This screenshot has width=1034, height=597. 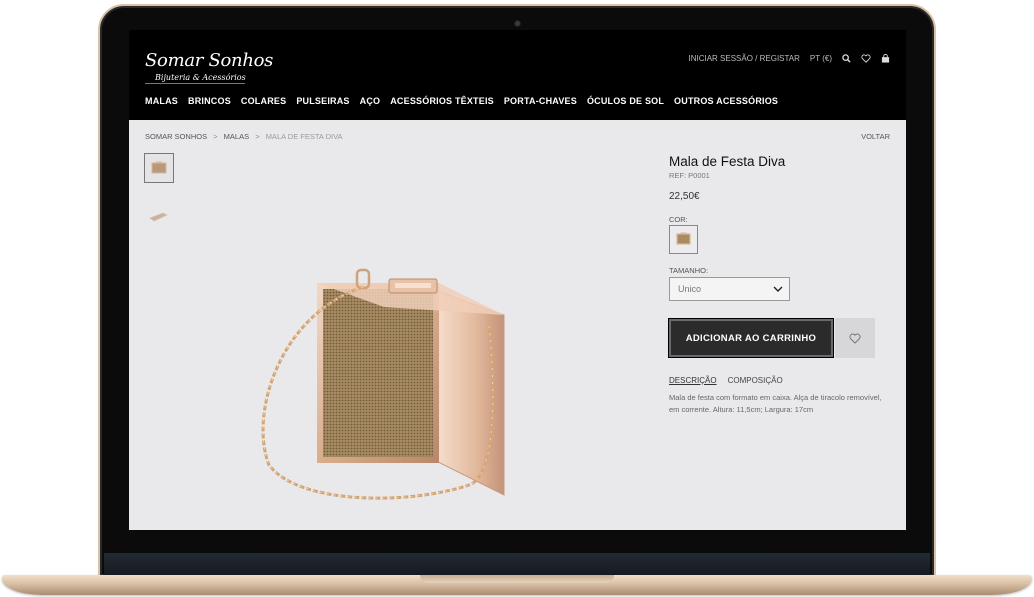 What do you see at coordinates (689, 270) in the screenshot?
I see `size-label: TAMANHO:` at bounding box center [689, 270].